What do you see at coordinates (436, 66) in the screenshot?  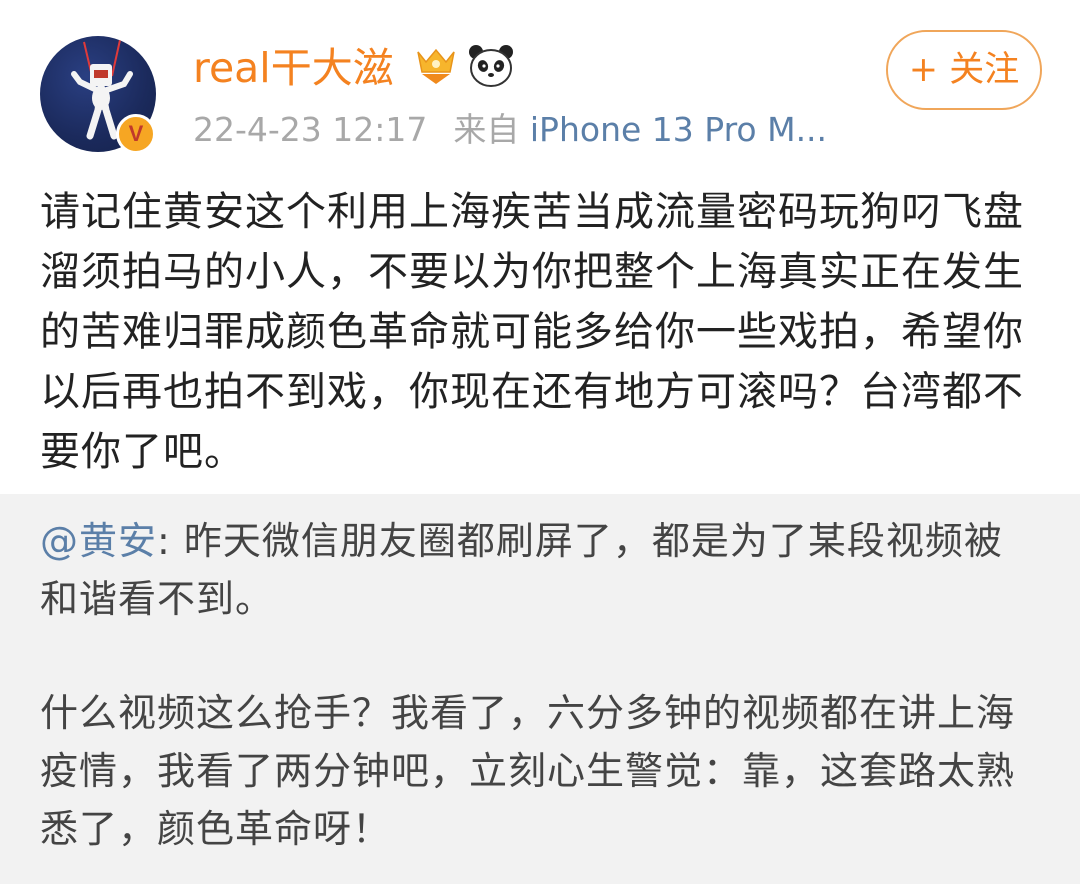 I see `vip-crown-icon` at bounding box center [436, 66].